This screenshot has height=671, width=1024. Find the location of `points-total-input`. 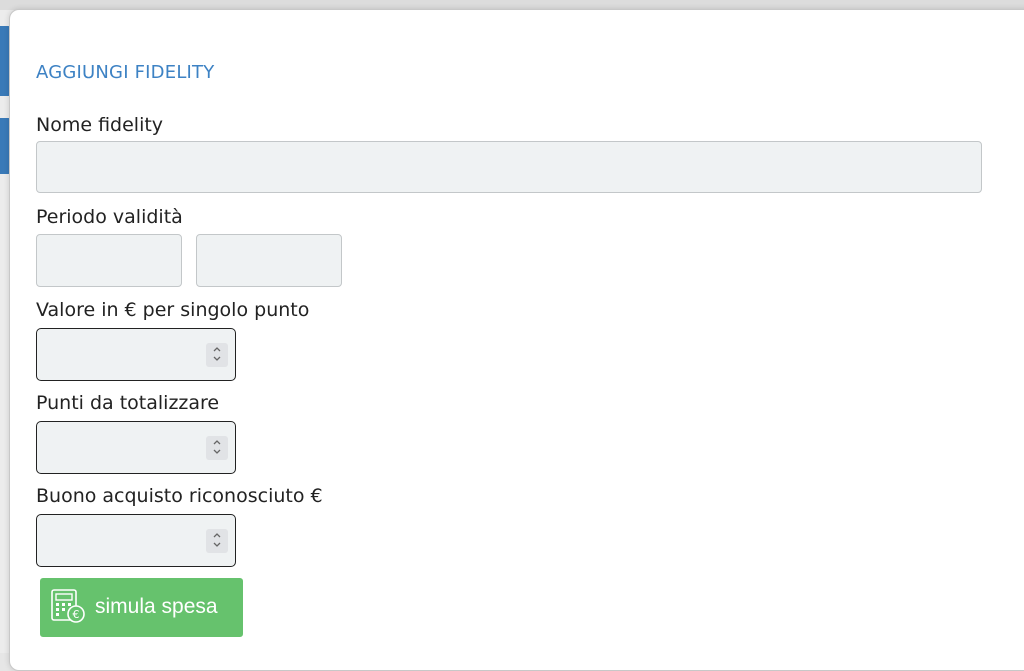

points-total-input is located at coordinates (136, 447).